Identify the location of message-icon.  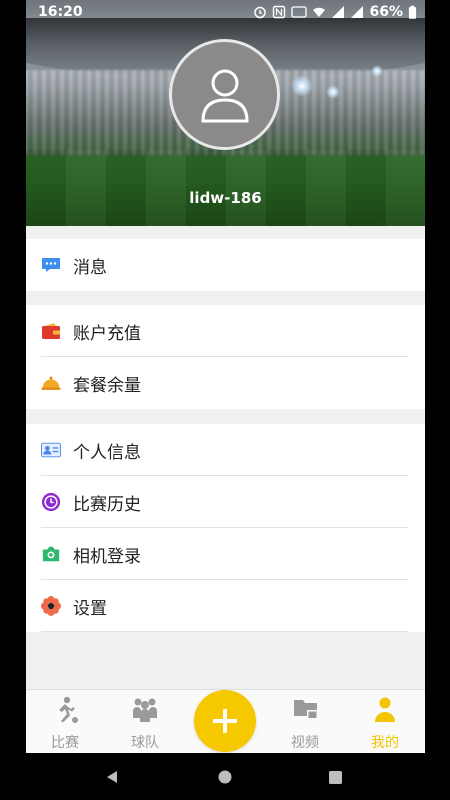
(51, 265).